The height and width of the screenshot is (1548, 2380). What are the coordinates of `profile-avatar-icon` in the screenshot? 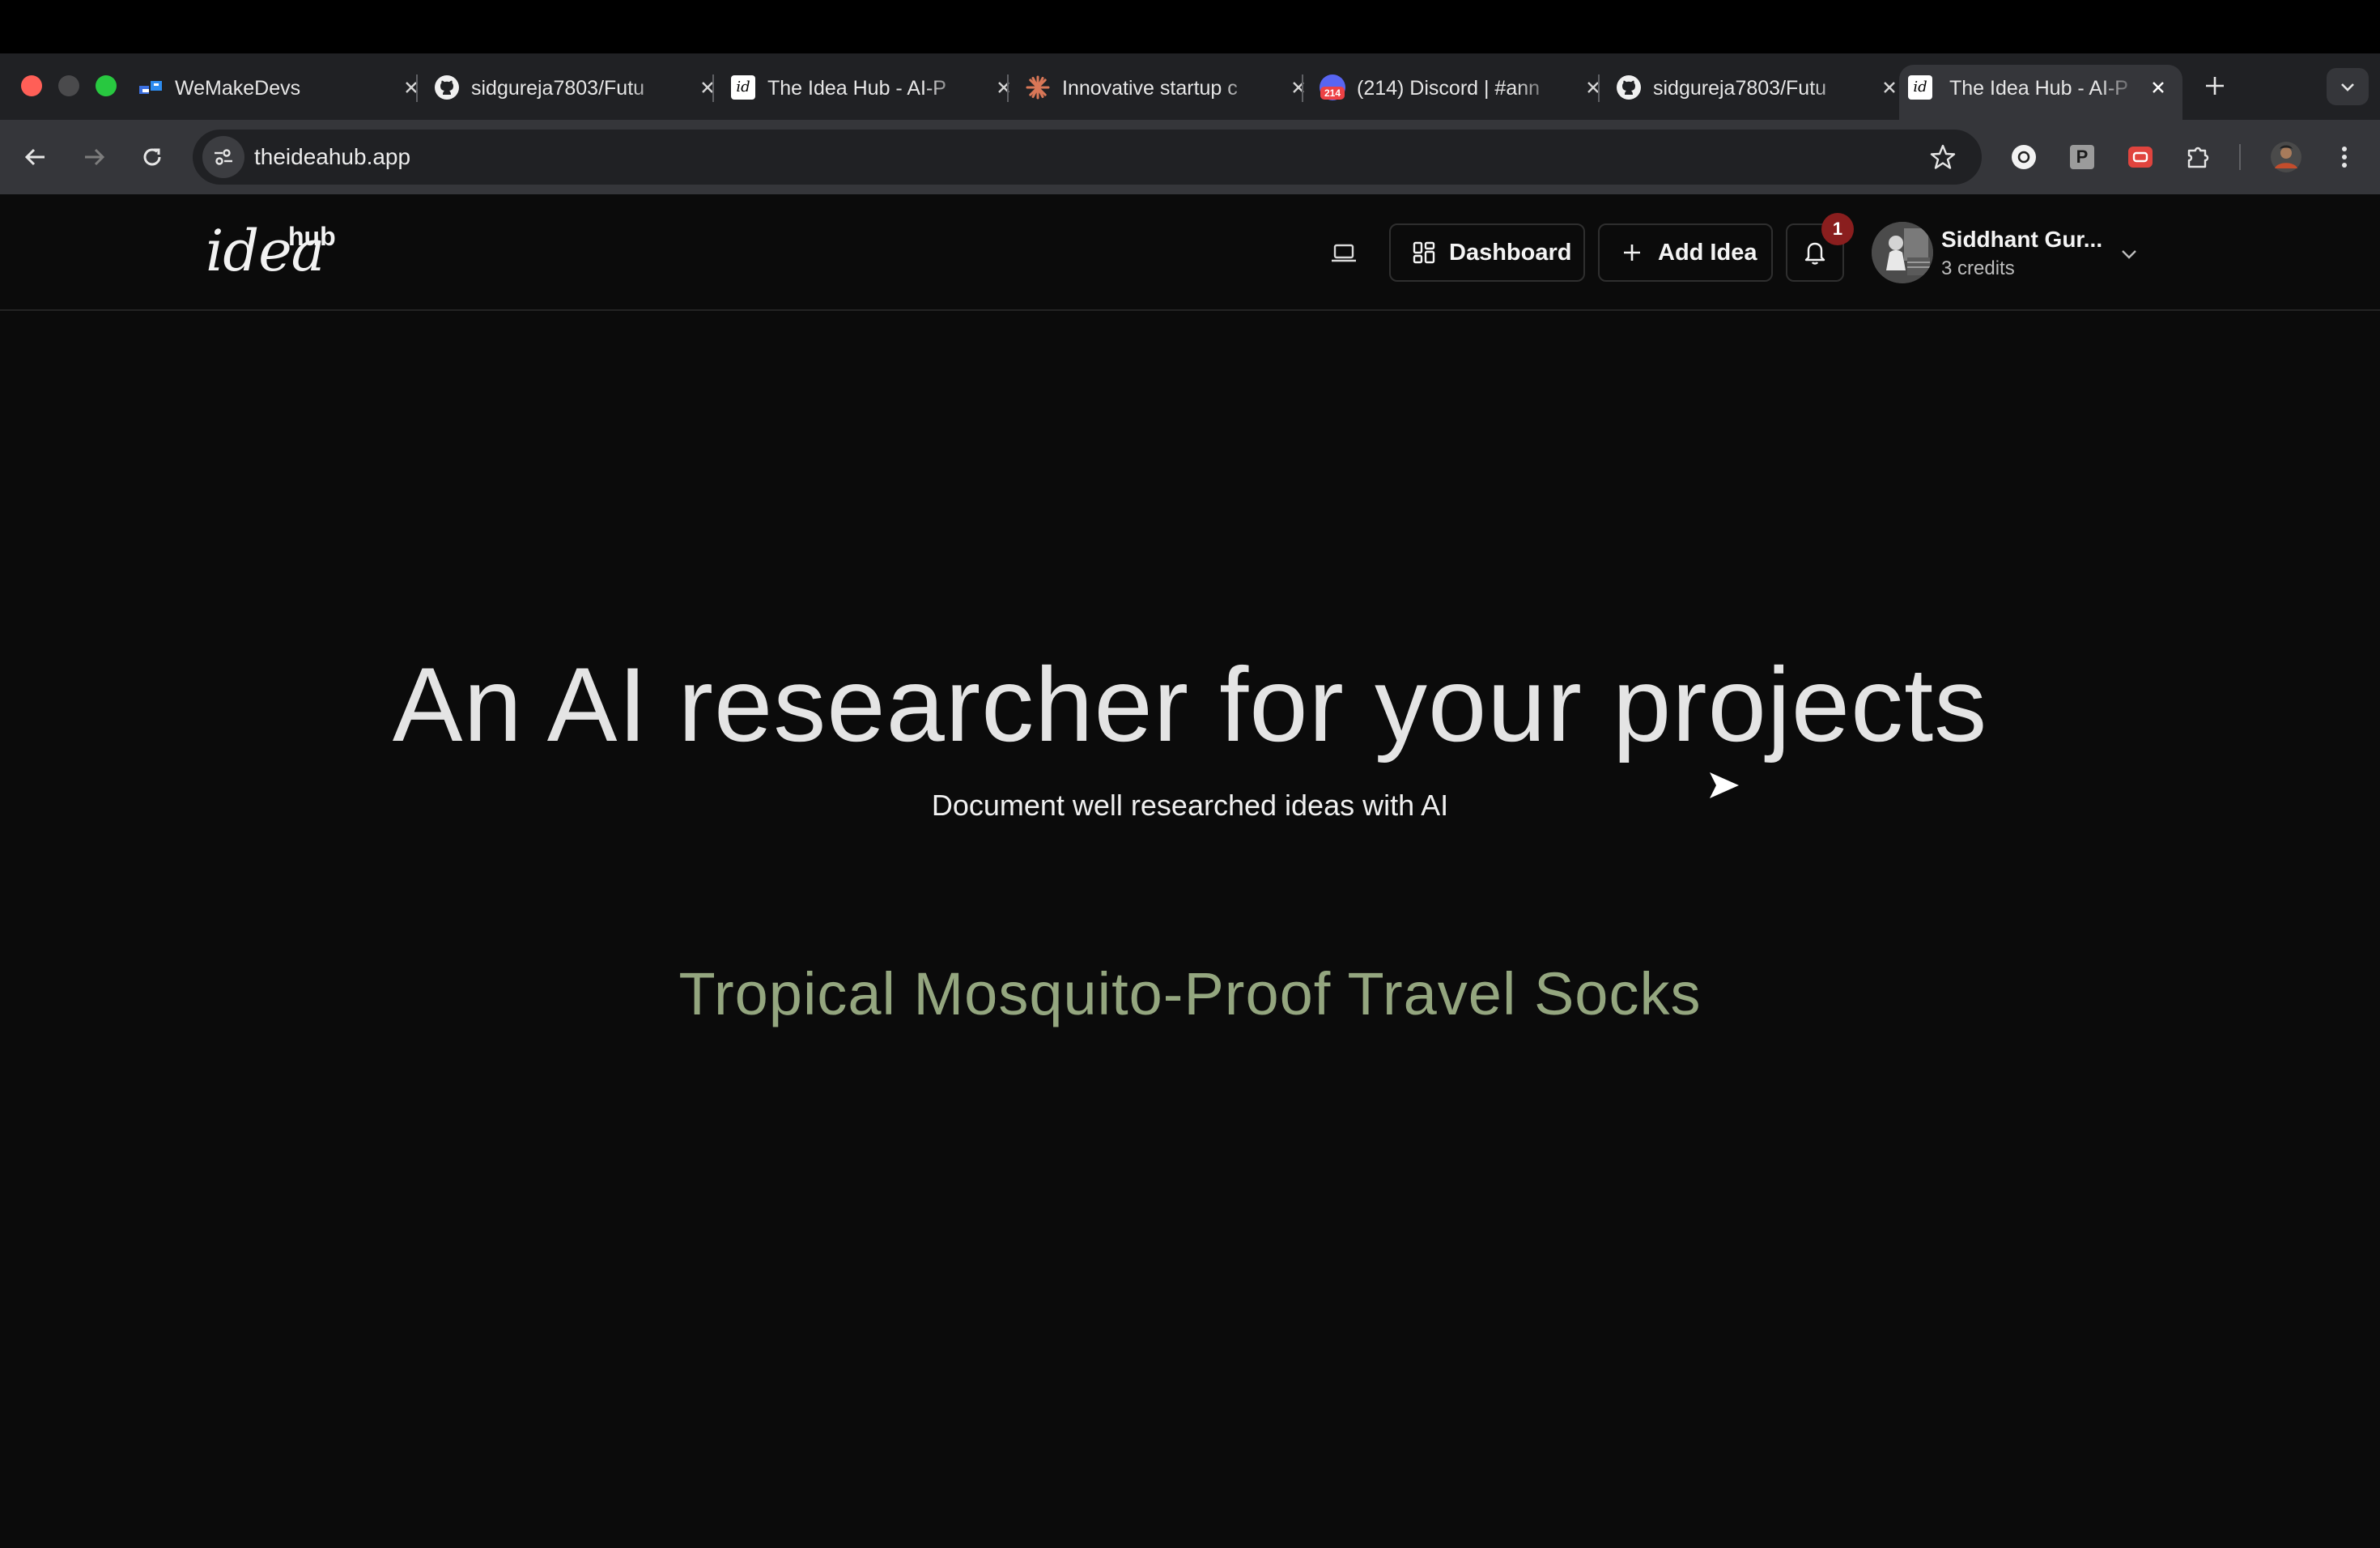 It's located at (2286, 157).